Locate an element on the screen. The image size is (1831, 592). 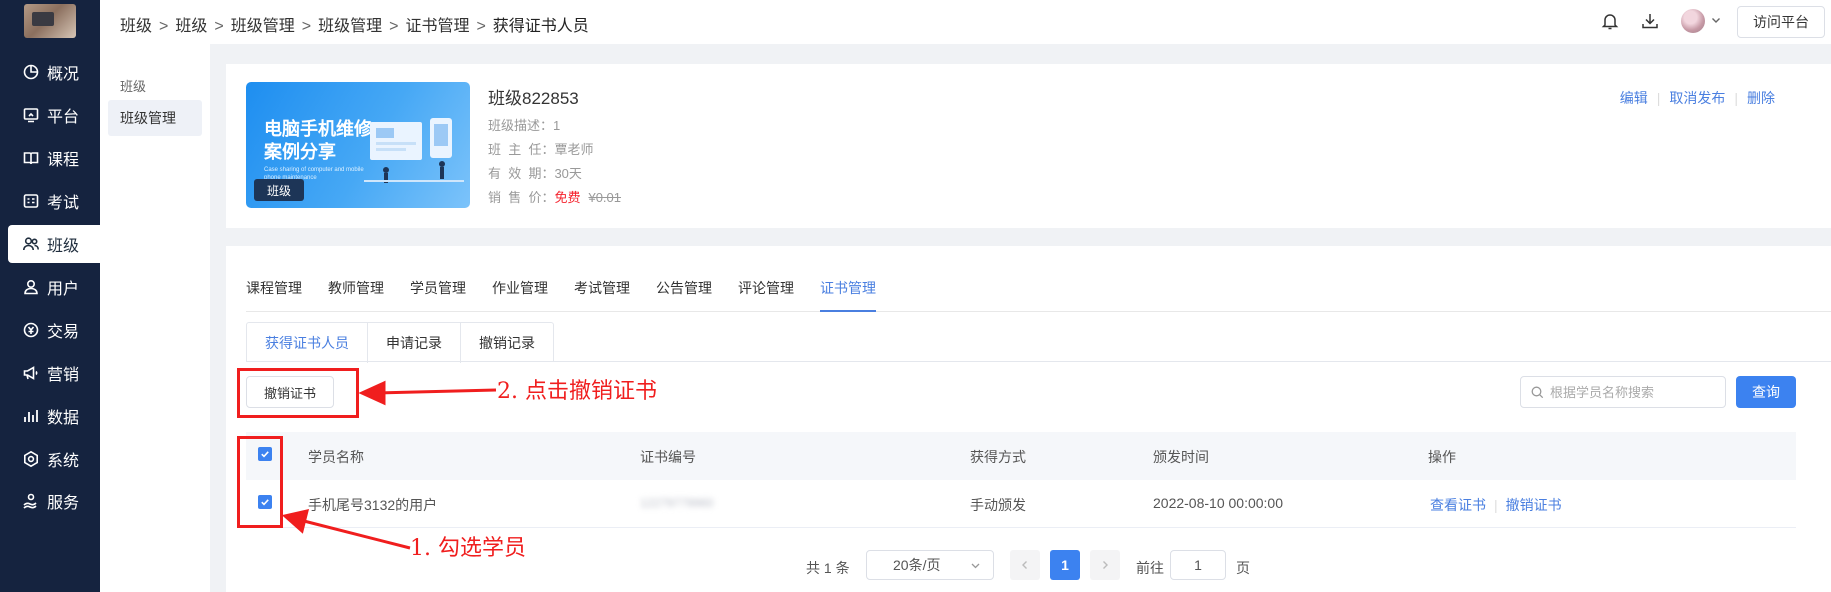
class-description: 班级描述：1 is located at coordinates (524, 124).